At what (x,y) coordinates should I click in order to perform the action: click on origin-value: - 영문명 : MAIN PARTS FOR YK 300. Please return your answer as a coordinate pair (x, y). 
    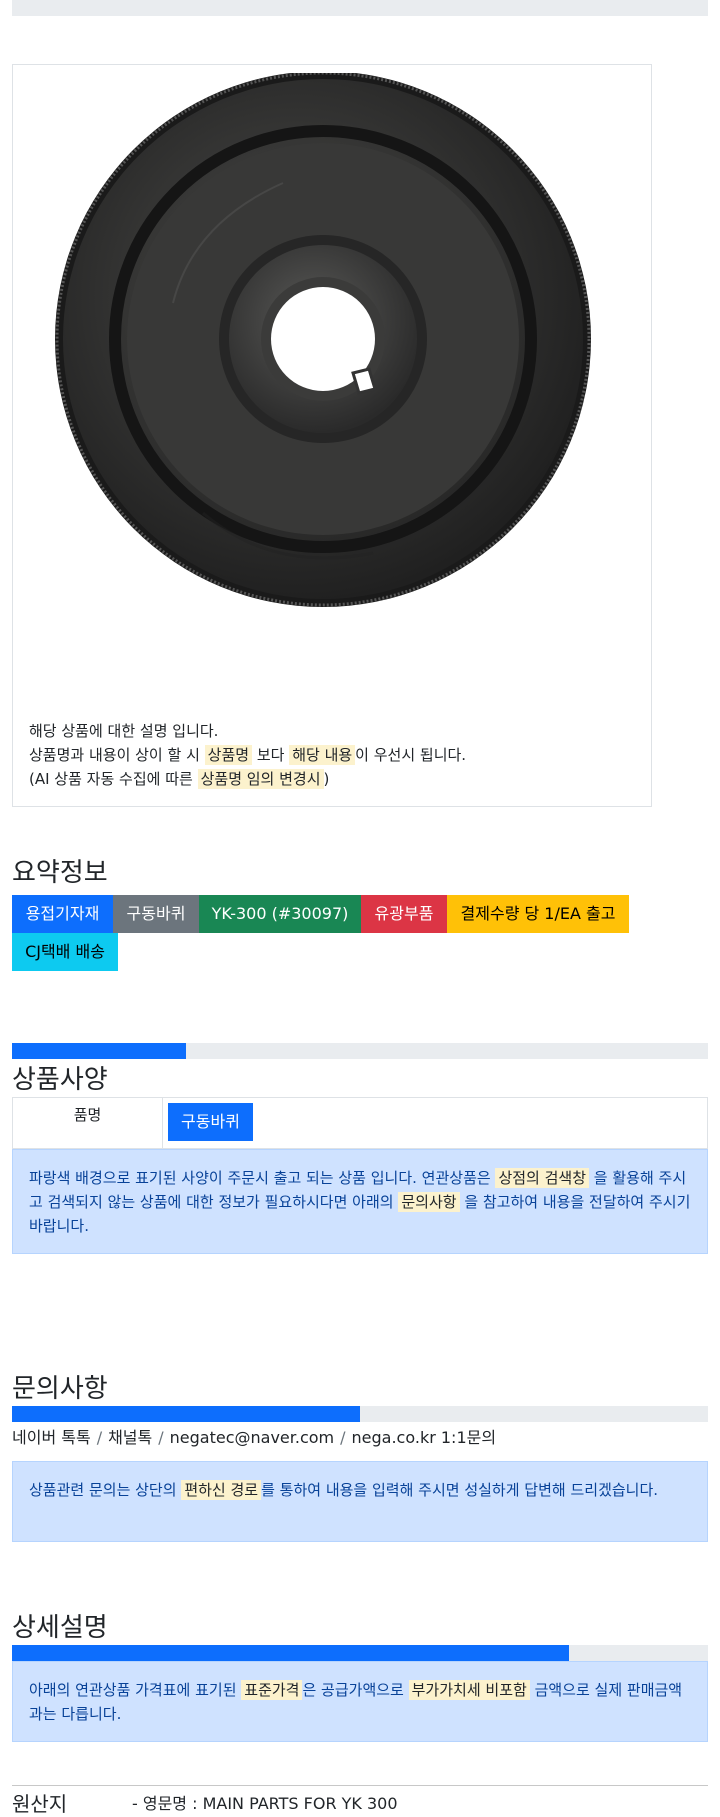
    Looking at the image, I should click on (265, 1803).